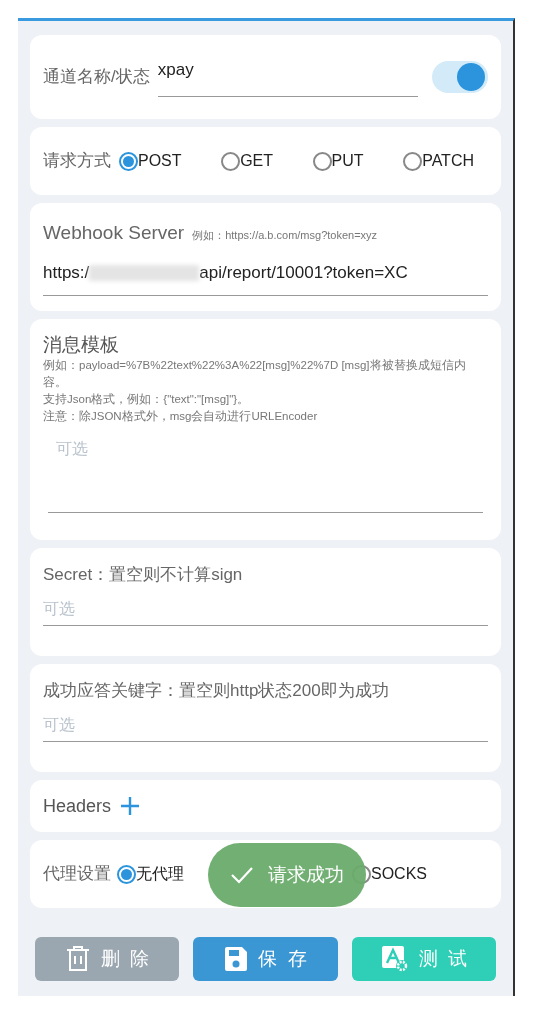  Describe the element at coordinates (77, 806) in the screenshot. I see `field-label: Headers` at that location.